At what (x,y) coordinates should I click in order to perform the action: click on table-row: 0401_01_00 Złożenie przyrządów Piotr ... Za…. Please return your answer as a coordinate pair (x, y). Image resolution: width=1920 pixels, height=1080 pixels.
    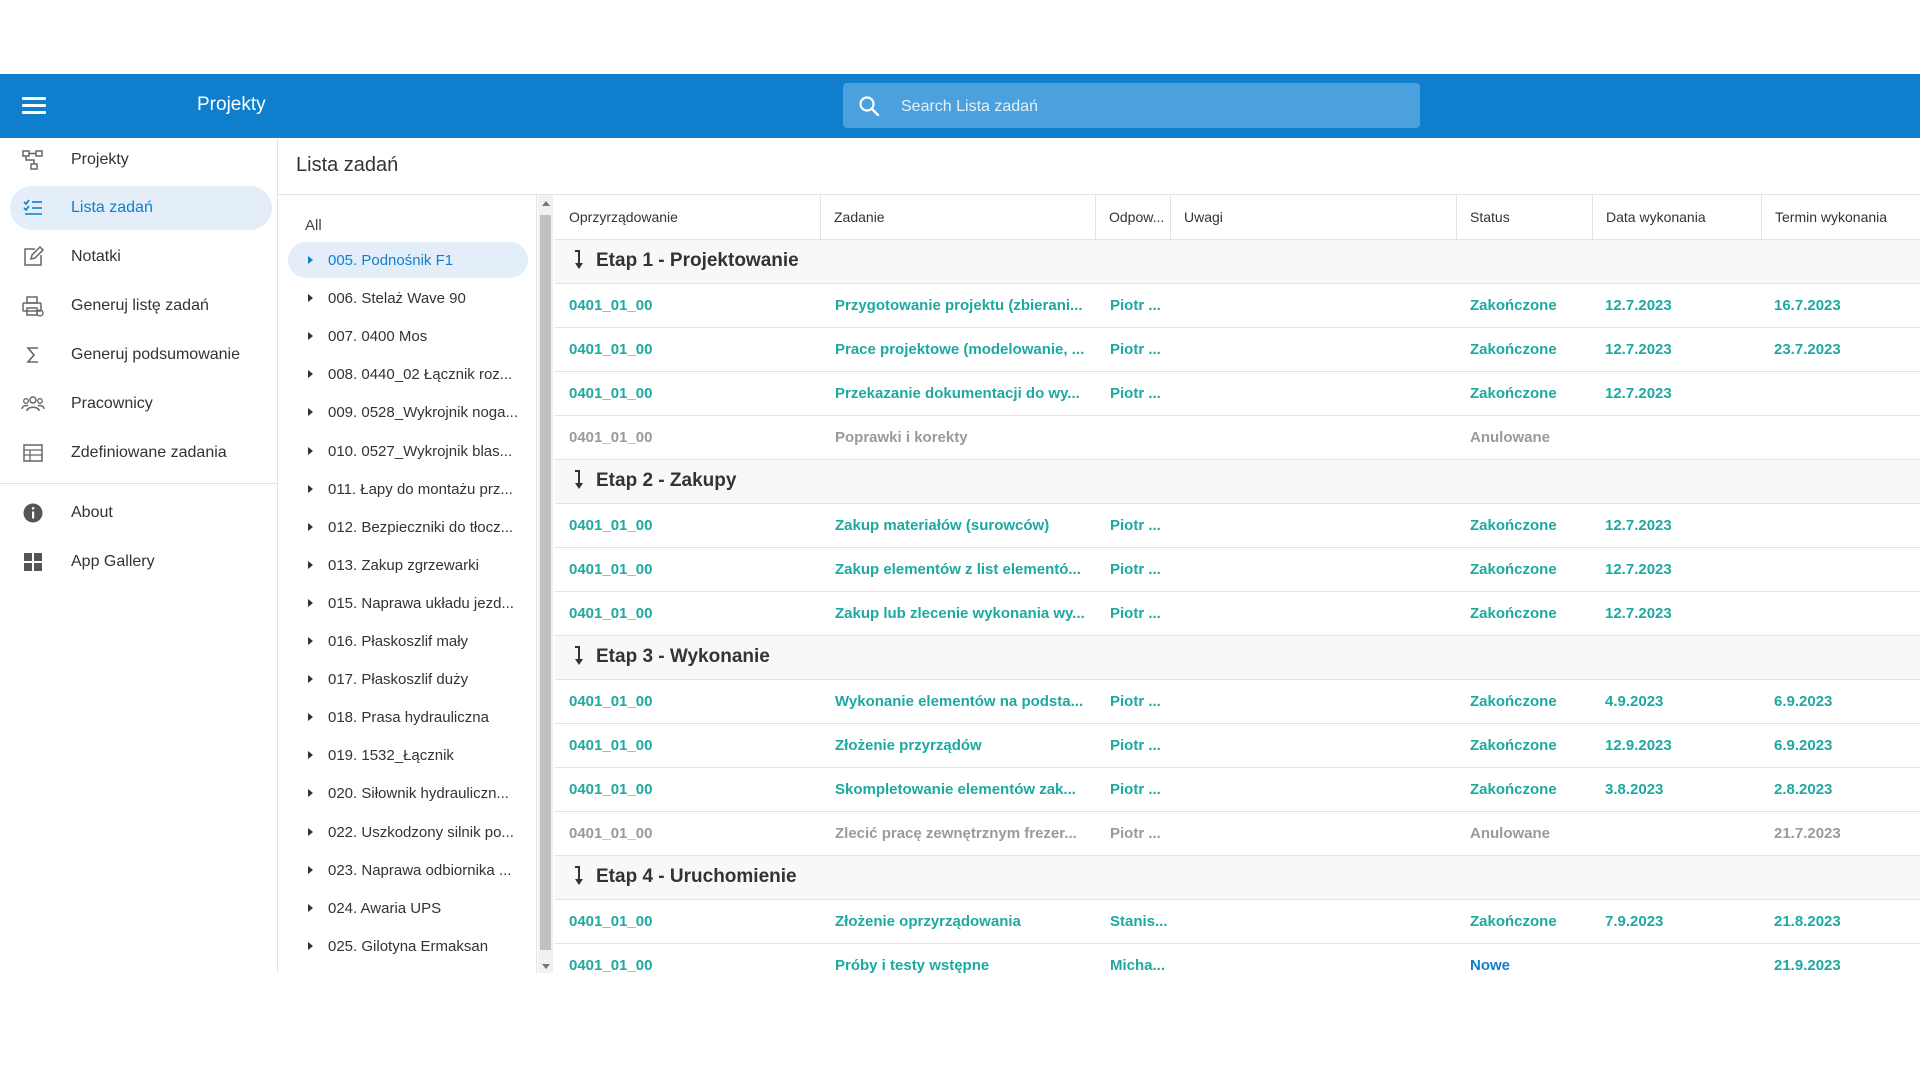
    Looking at the image, I should click on (1237, 746).